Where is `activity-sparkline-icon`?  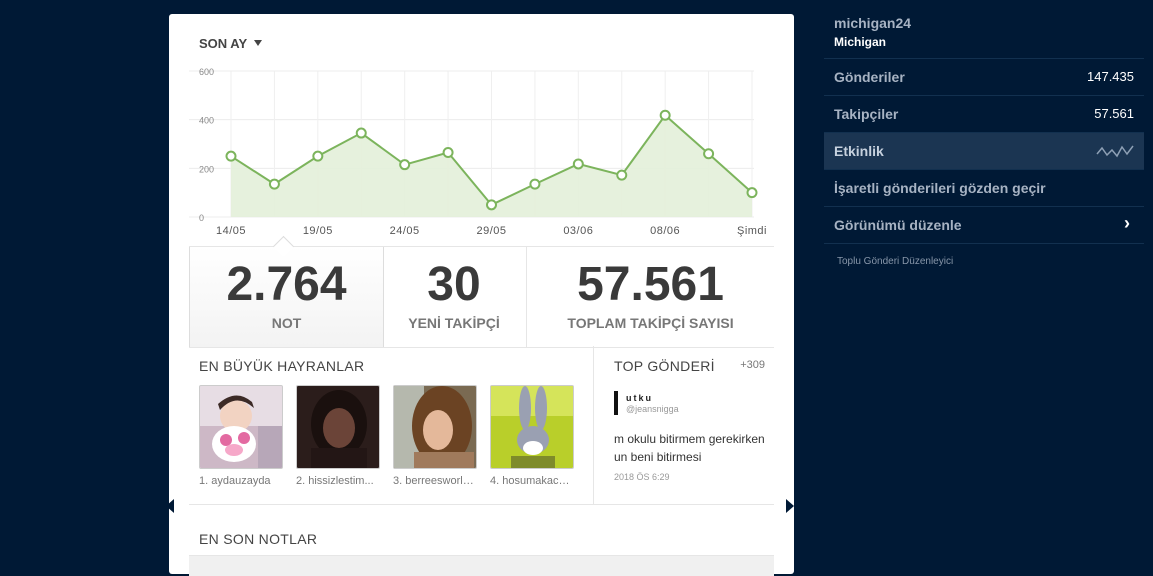 activity-sparkline-icon is located at coordinates (1115, 151).